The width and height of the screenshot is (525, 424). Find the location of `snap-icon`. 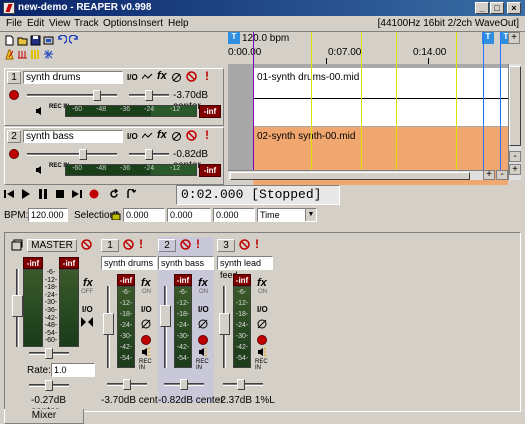

snap-icon is located at coordinates (22, 54).